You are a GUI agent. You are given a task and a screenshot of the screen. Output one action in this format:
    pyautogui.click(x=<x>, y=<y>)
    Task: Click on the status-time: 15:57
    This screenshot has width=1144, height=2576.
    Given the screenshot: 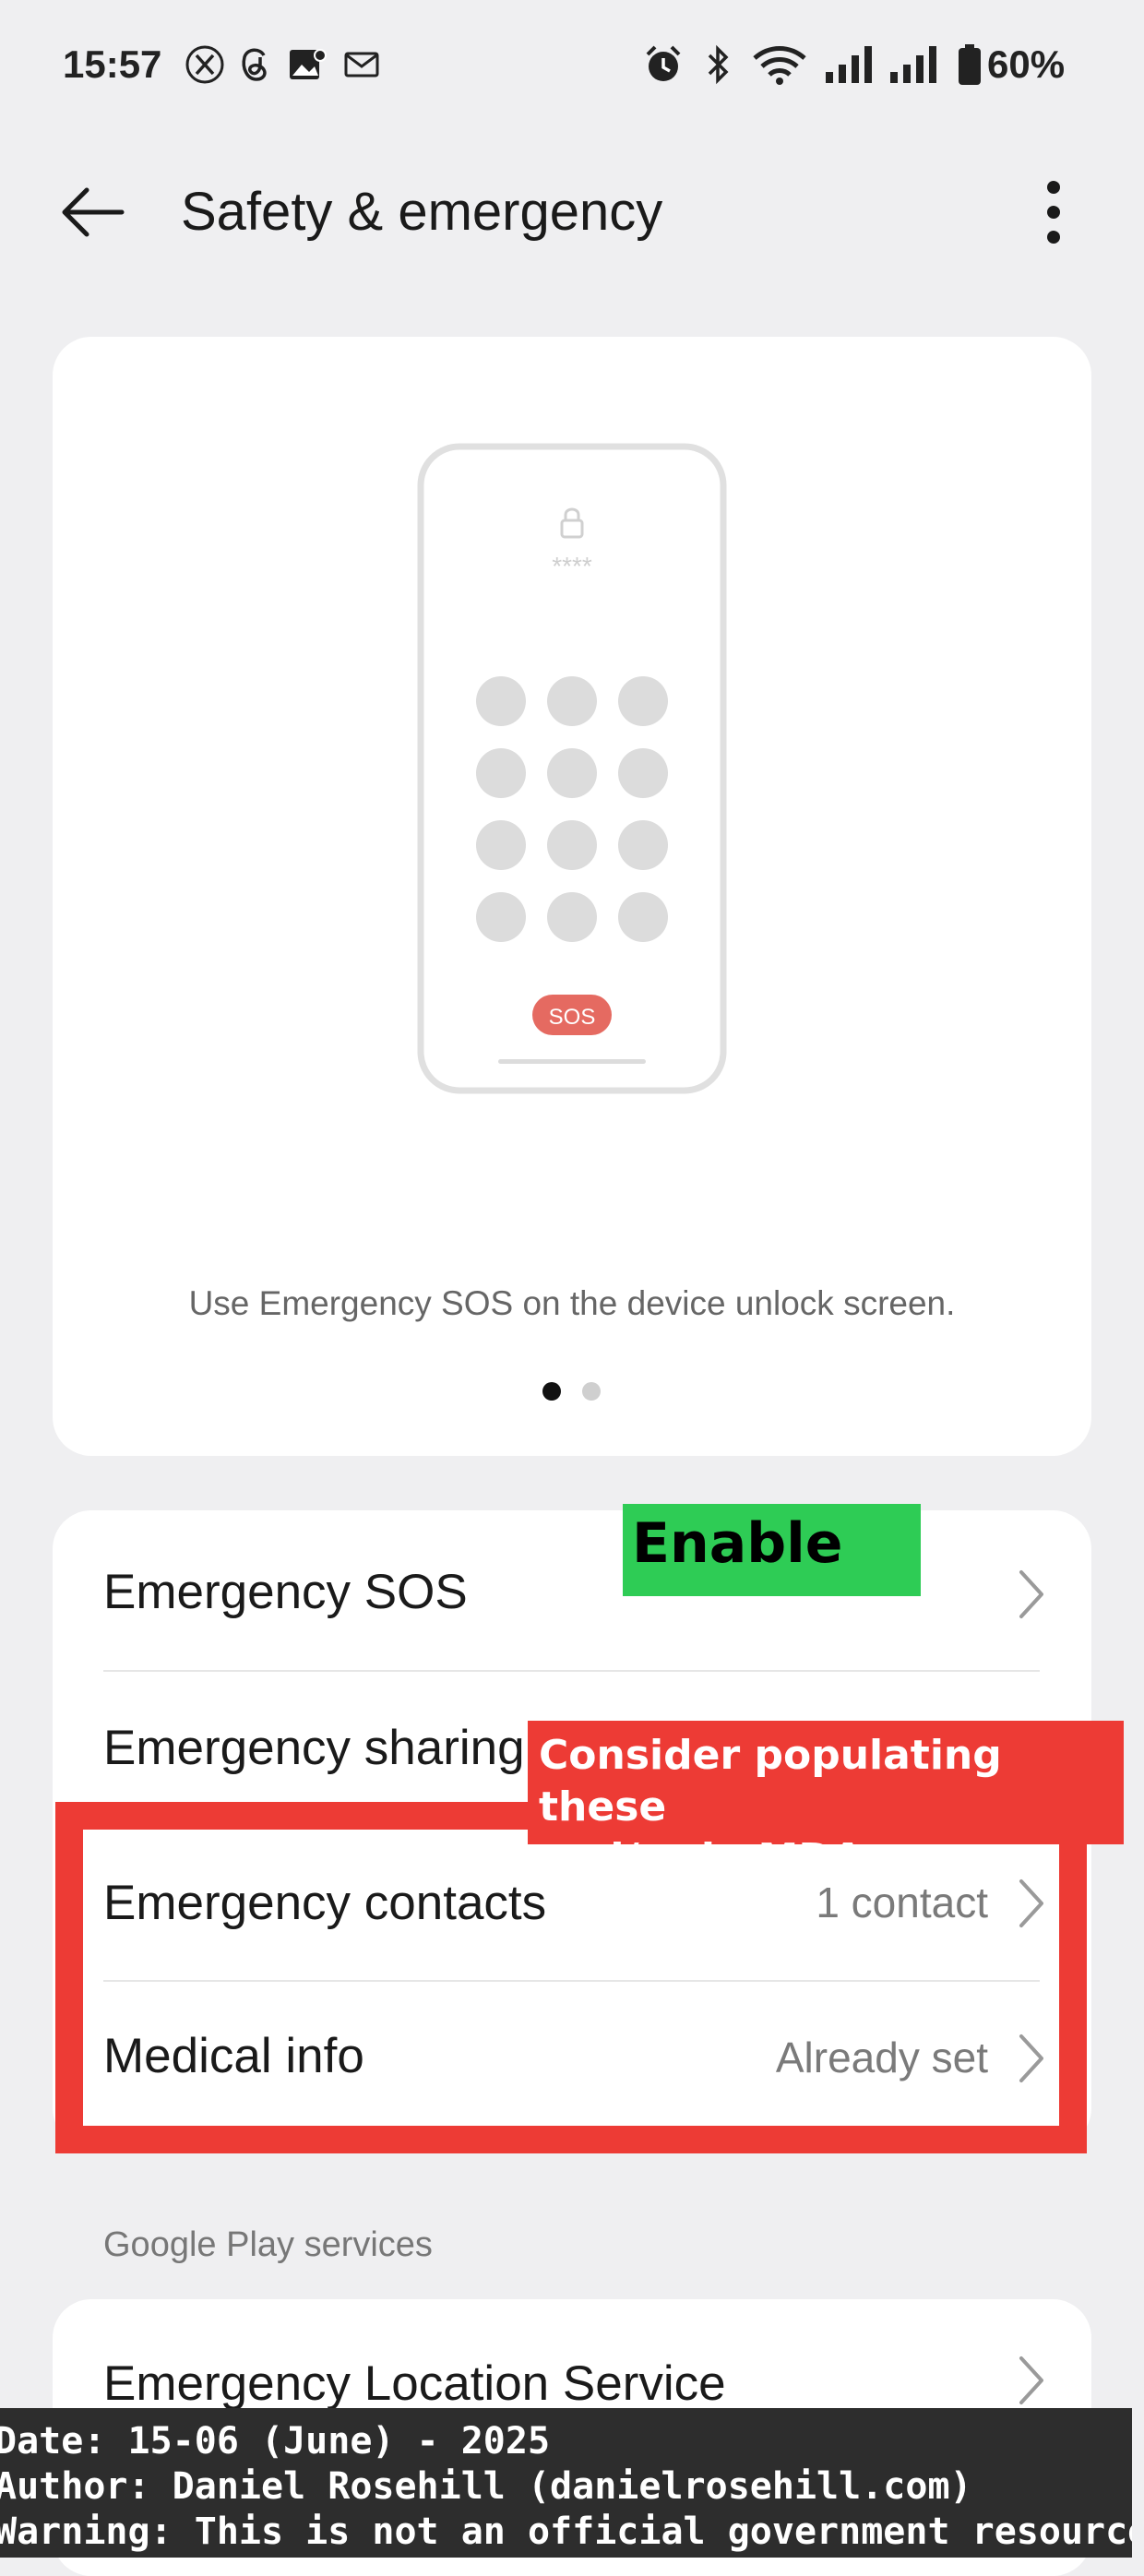 What is the action you would take?
    pyautogui.click(x=112, y=64)
    